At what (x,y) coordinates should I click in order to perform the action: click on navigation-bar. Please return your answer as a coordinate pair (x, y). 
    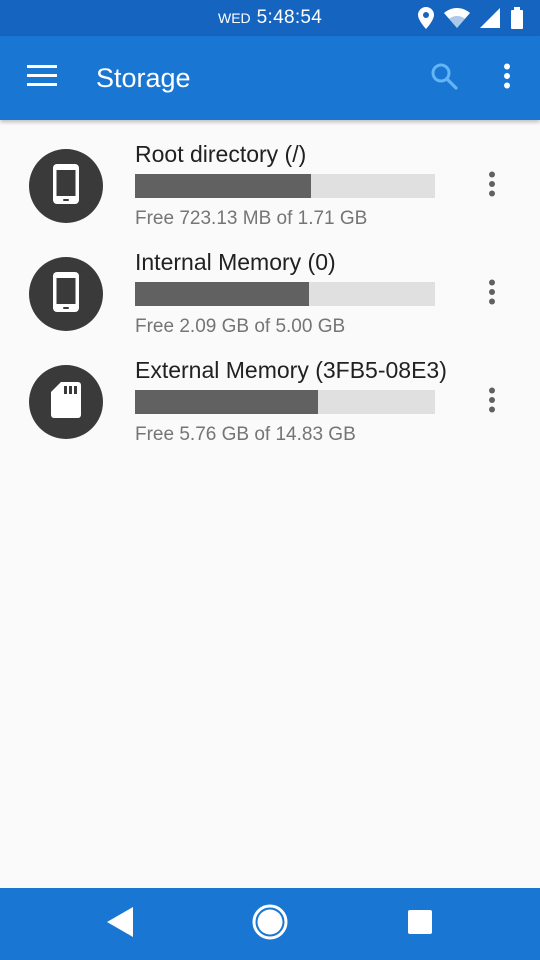
    Looking at the image, I should click on (270, 924).